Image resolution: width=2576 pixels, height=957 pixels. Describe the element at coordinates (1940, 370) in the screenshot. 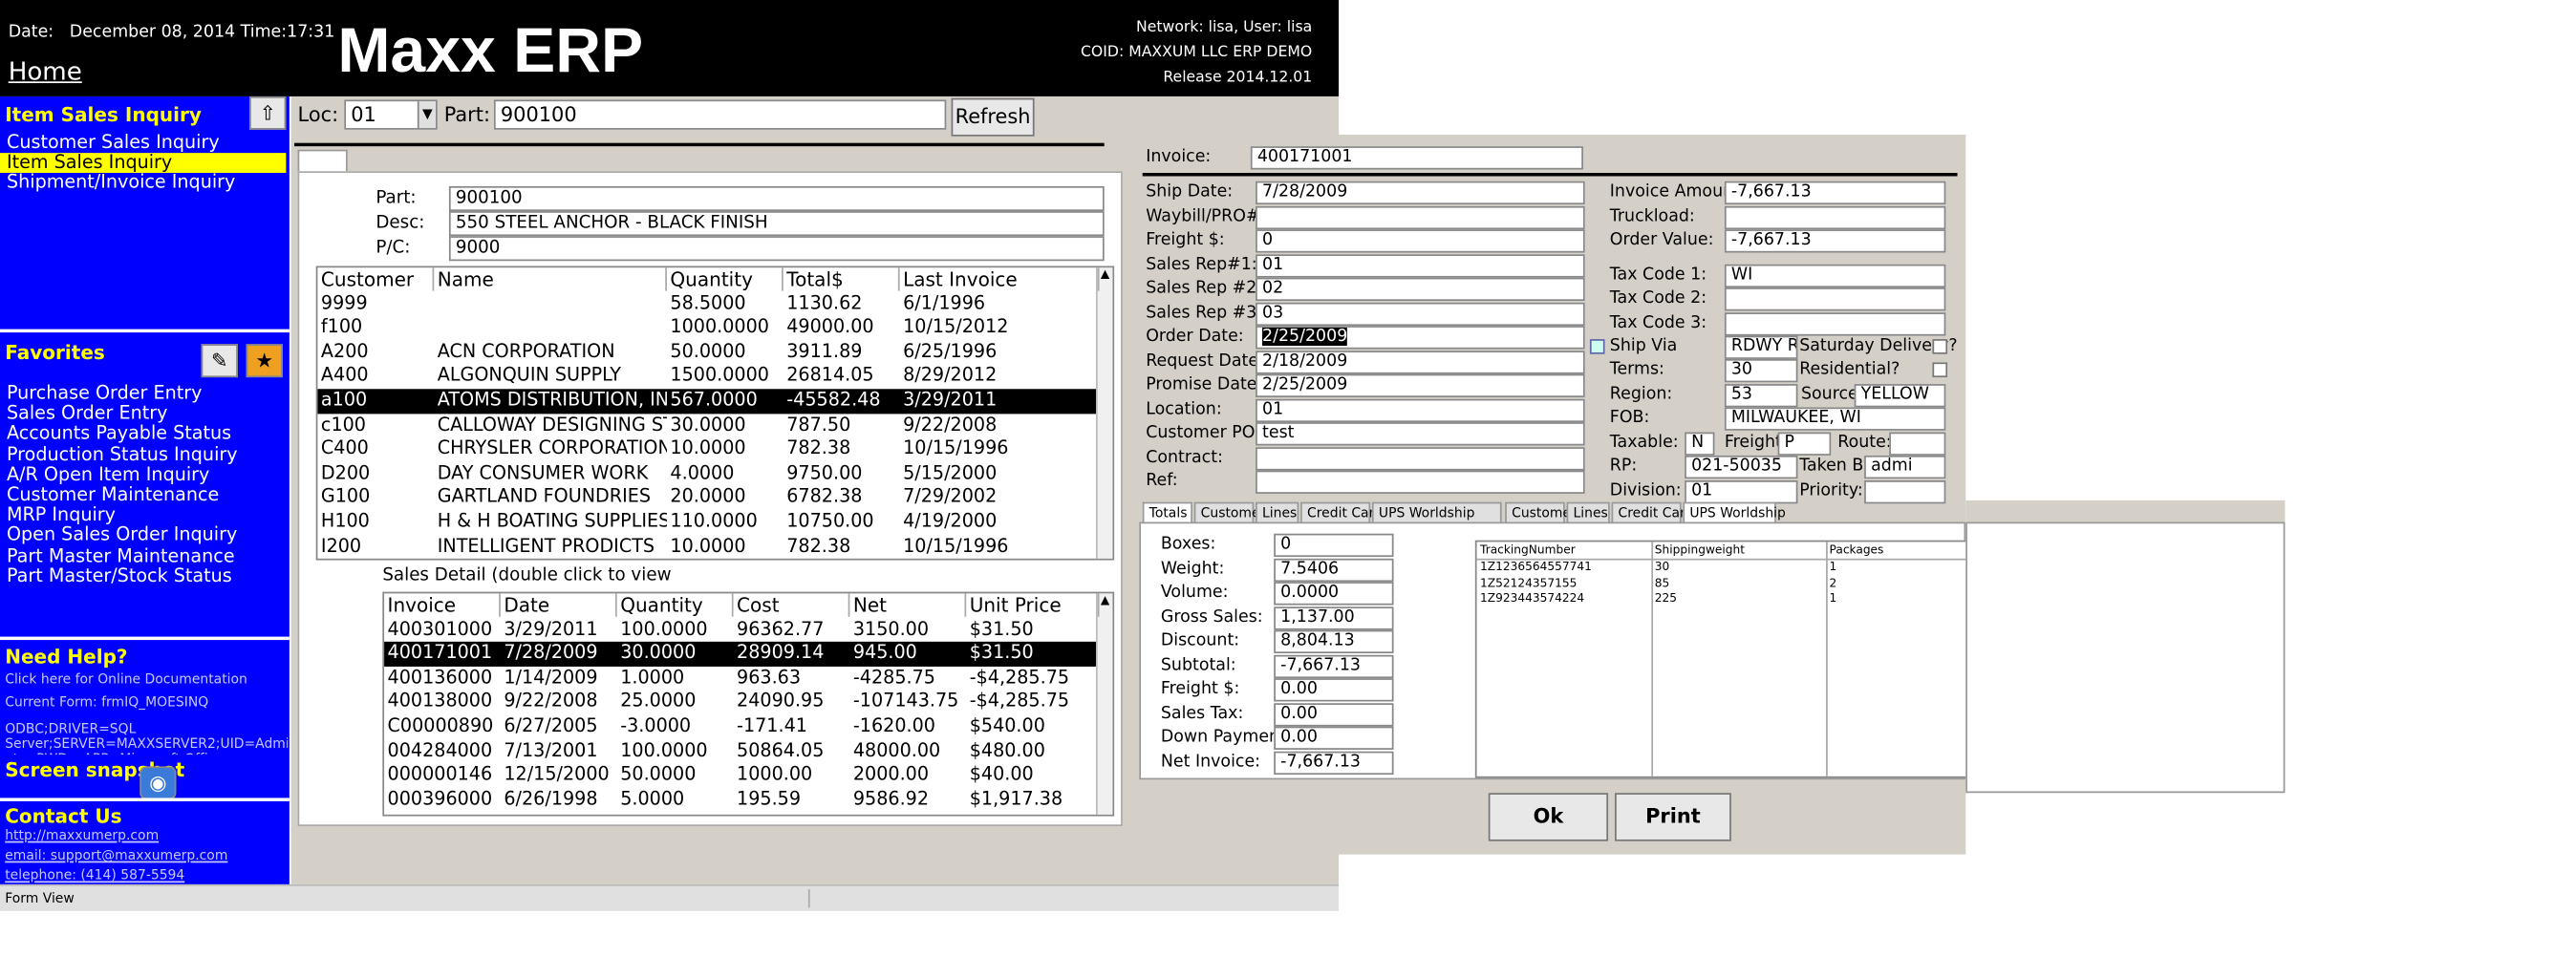

I see `residential-checkbox` at that location.